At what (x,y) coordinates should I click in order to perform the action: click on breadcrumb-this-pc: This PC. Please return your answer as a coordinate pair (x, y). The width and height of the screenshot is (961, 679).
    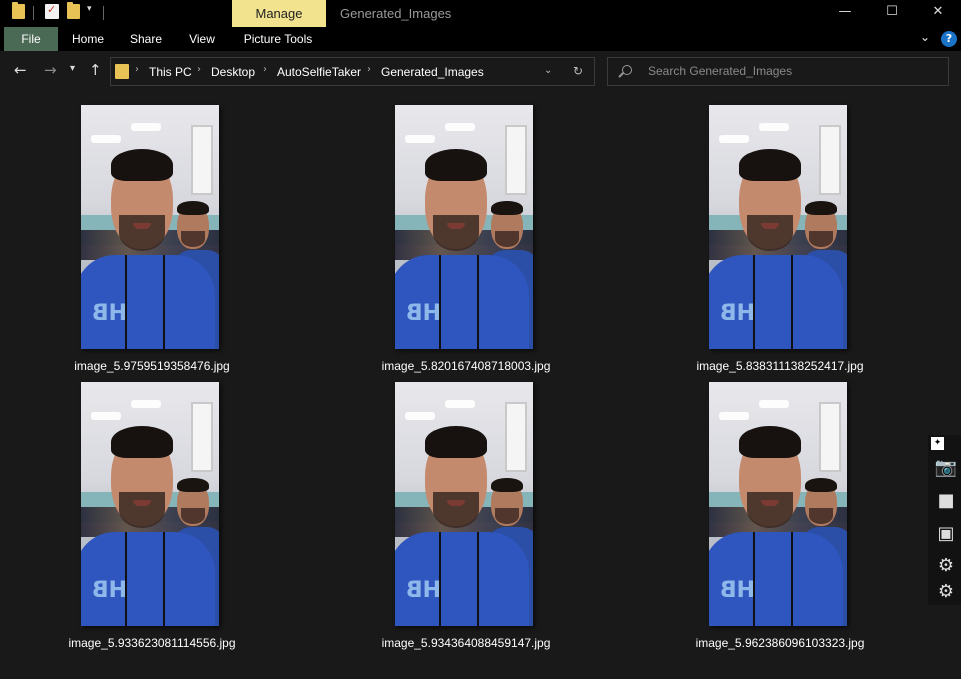
    Looking at the image, I should click on (170, 72).